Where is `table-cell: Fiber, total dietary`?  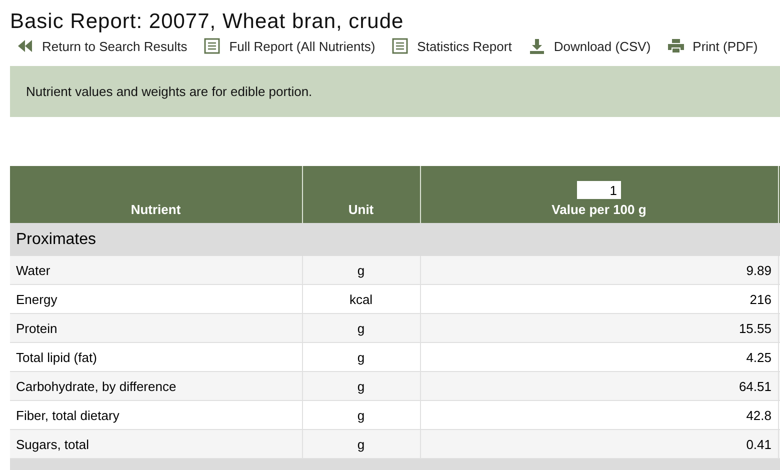
table-cell: Fiber, total dietary is located at coordinates (156, 415).